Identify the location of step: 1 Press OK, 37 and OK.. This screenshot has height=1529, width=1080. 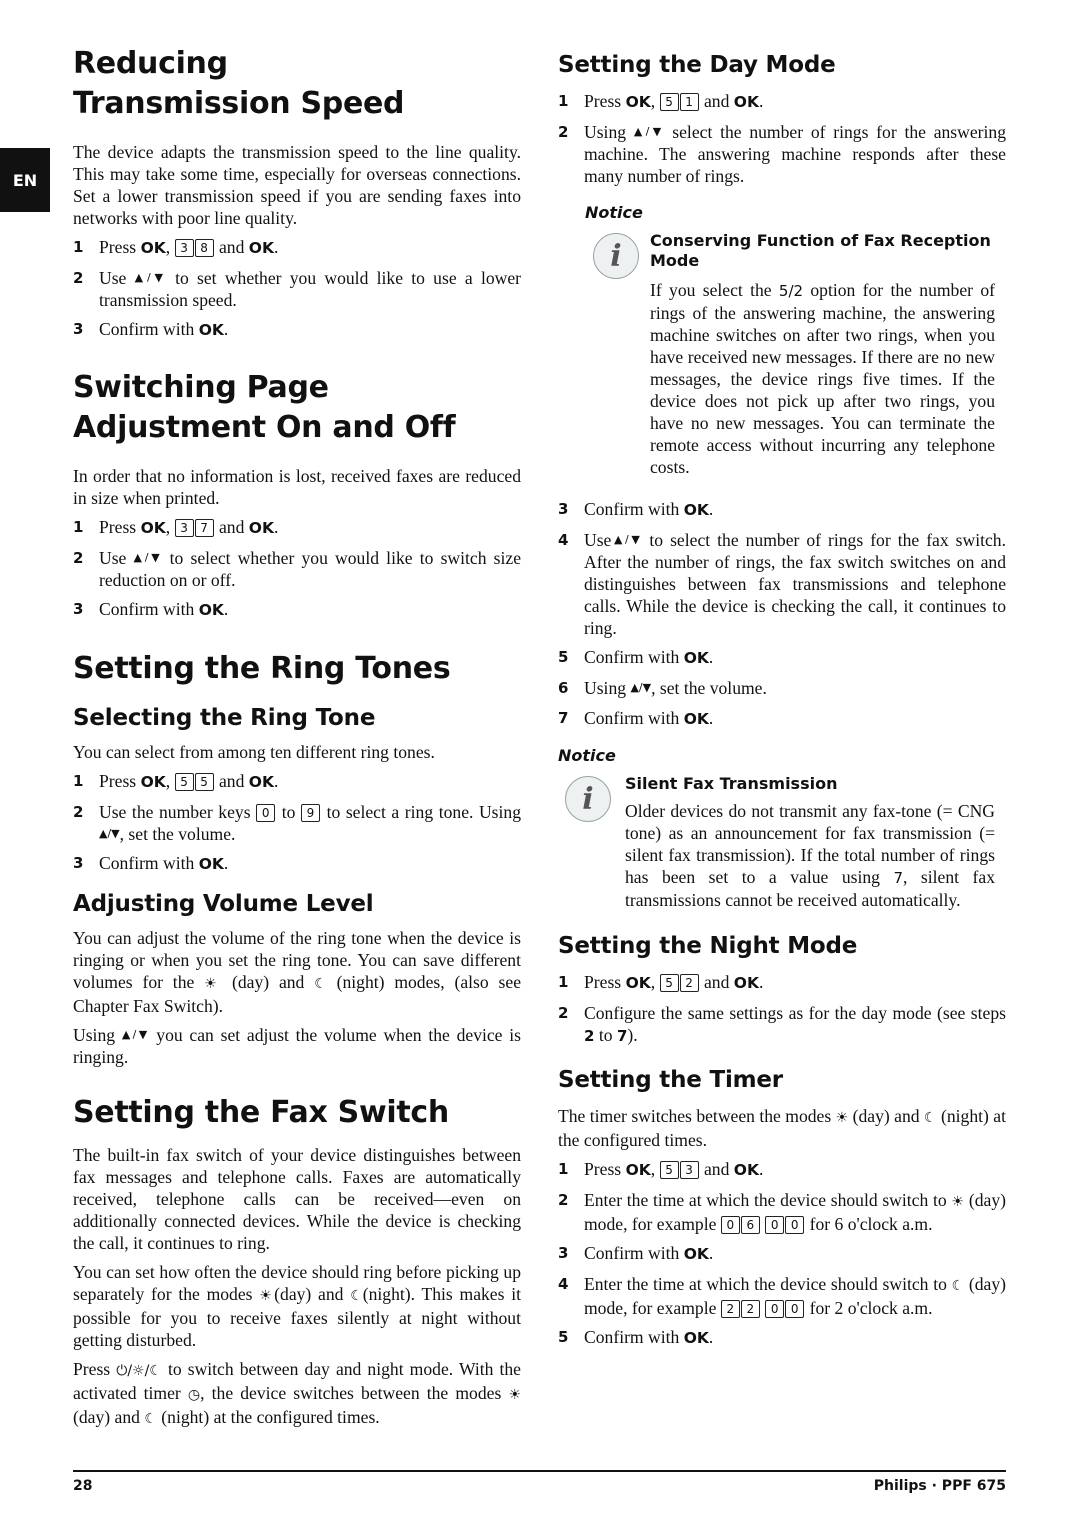
(176, 527).